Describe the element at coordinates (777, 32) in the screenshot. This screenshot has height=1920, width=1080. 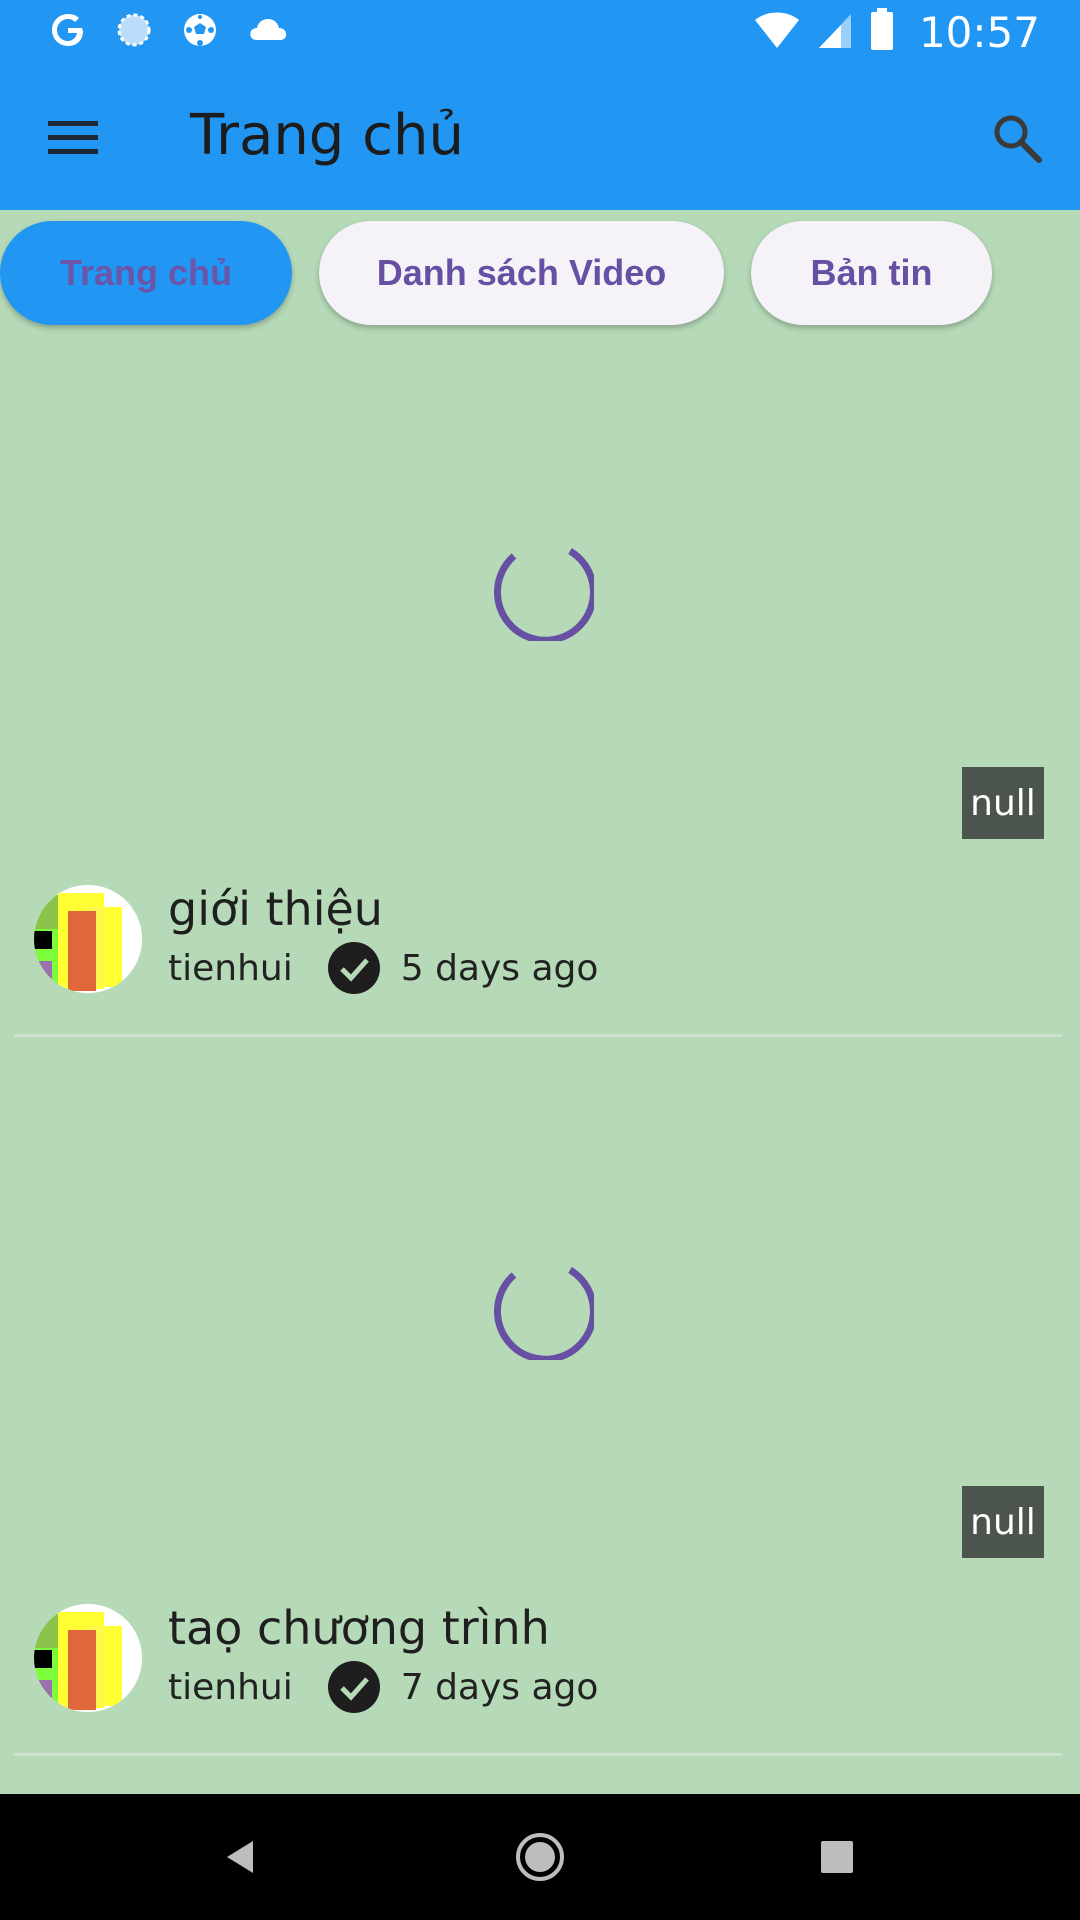
I see `wifi-icon` at that location.